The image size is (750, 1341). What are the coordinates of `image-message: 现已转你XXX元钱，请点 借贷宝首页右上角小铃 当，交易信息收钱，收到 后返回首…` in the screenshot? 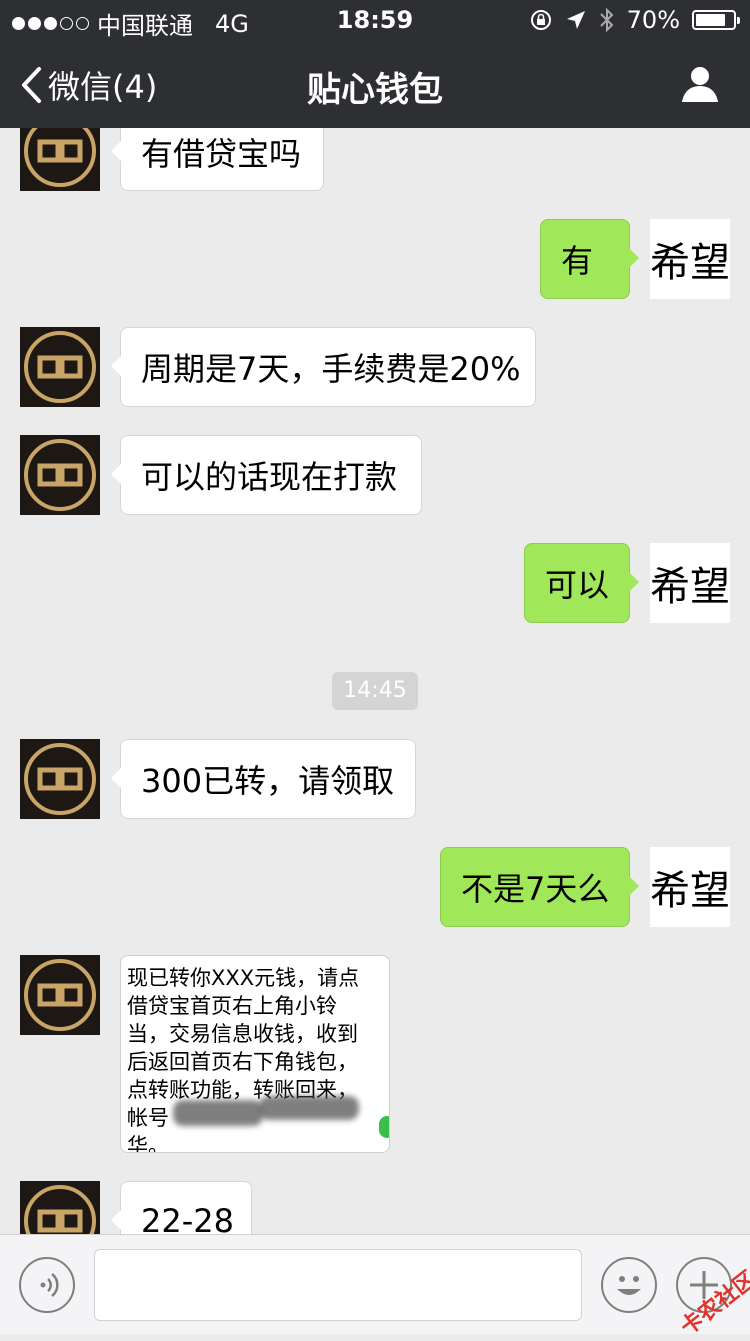 It's located at (255, 1054).